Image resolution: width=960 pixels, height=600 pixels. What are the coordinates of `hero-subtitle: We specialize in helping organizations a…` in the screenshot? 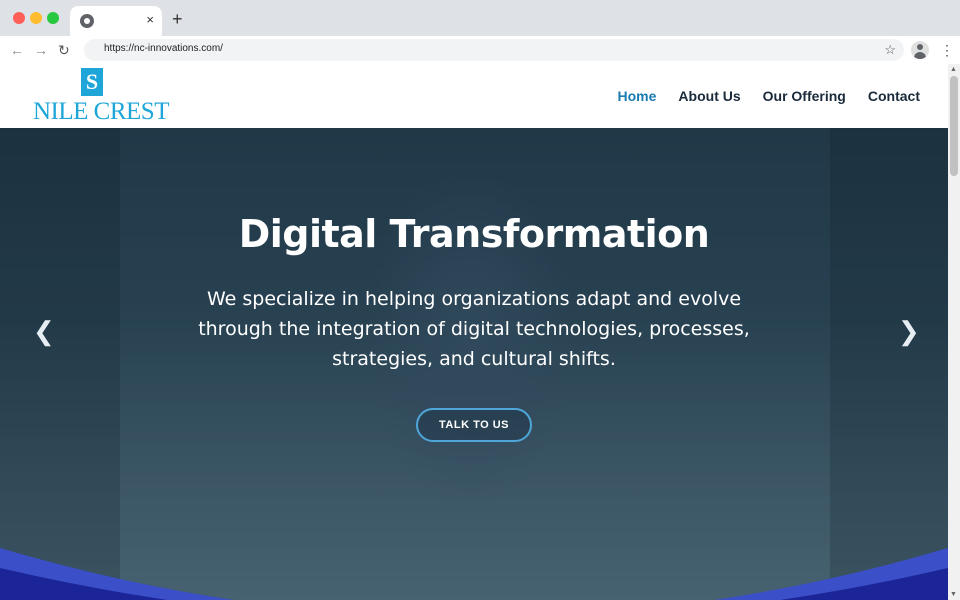 It's located at (474, 329).